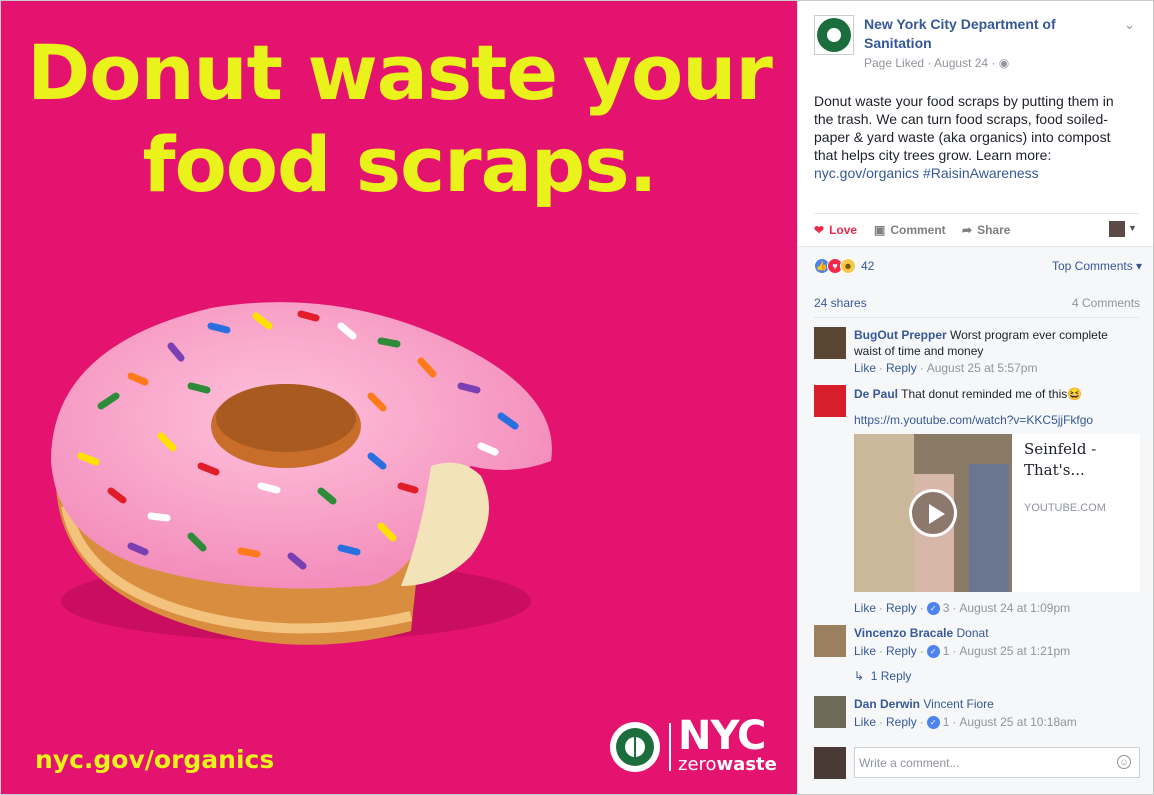 The image size is (1154, 795). What do you see at coordinates (1129, 25) in the screenshot?
I see `post-options-chevron-icon: ⌄` at bounding box center [1129, 25].